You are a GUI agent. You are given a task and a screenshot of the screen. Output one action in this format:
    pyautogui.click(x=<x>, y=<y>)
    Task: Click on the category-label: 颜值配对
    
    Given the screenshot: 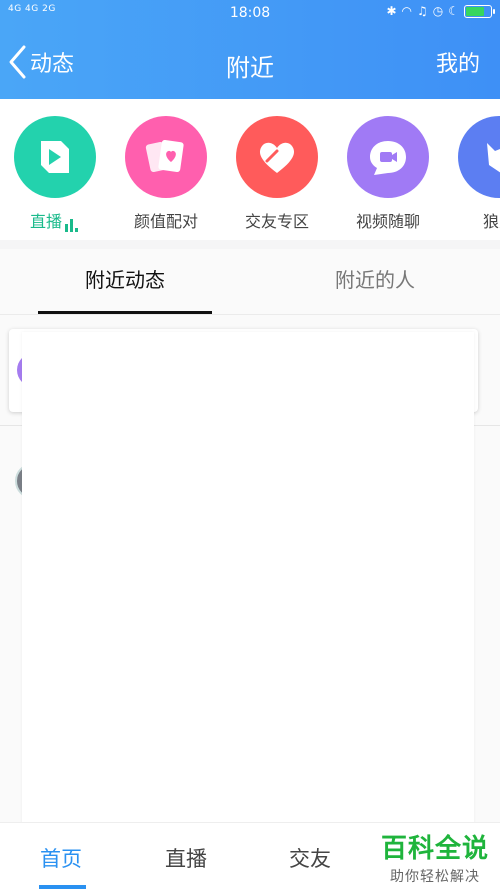 What is the action you would take?
    pyautogui.click(x=165, y=221)
    